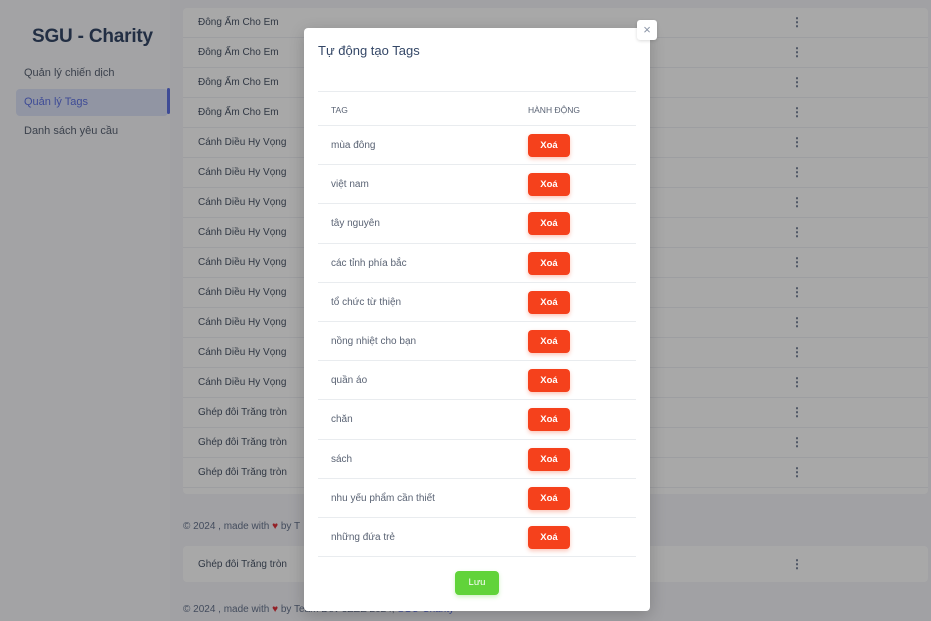 This screenshot has height=621, width=931. What do you see at coordinates (369, 263) in the screenshot?
I see `tag-name: các tỉnh phía bắc` at bounding box center [369, 263].